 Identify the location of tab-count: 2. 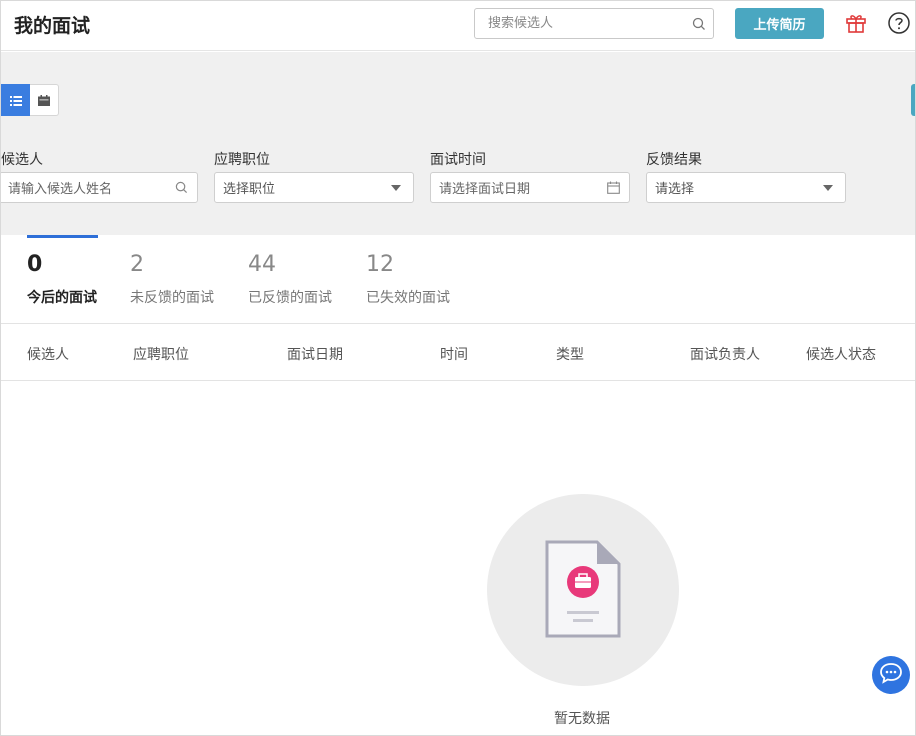
(137, 264).